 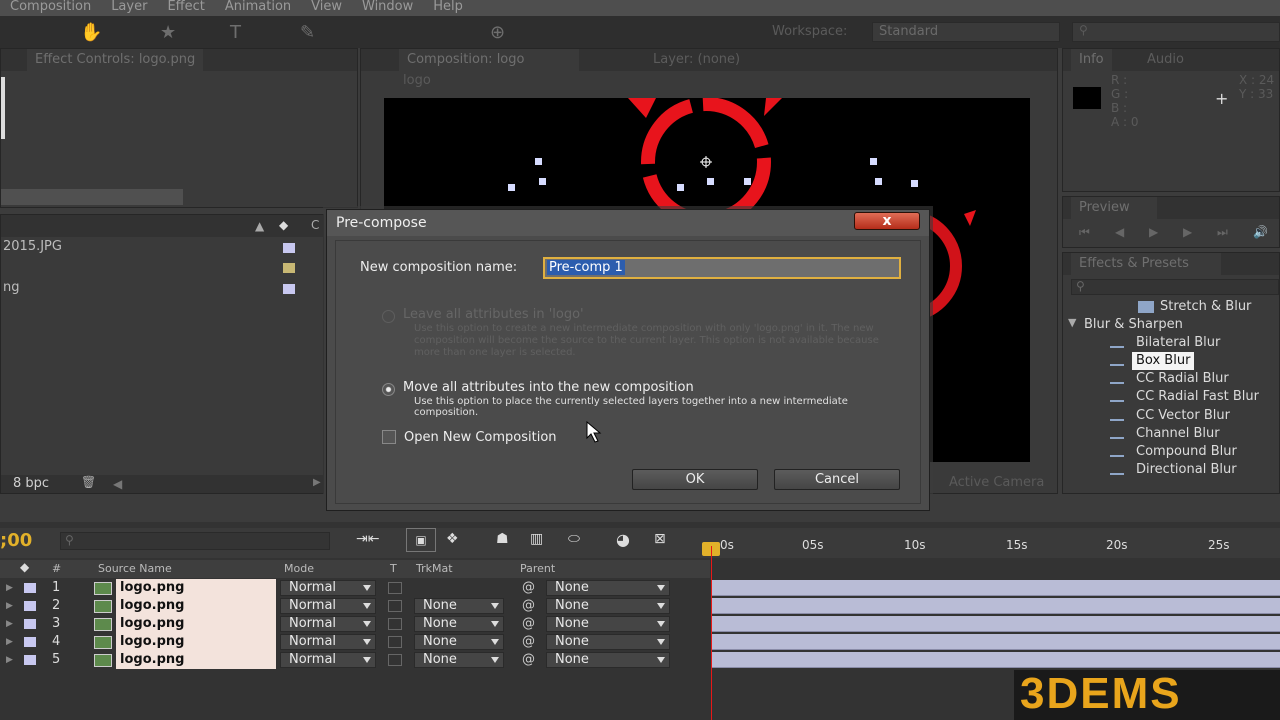 What do you see at coordinates (434, 569) in the screenshot?
I see `header-trkmat: TrkMat` at bounding box center [434, 569].